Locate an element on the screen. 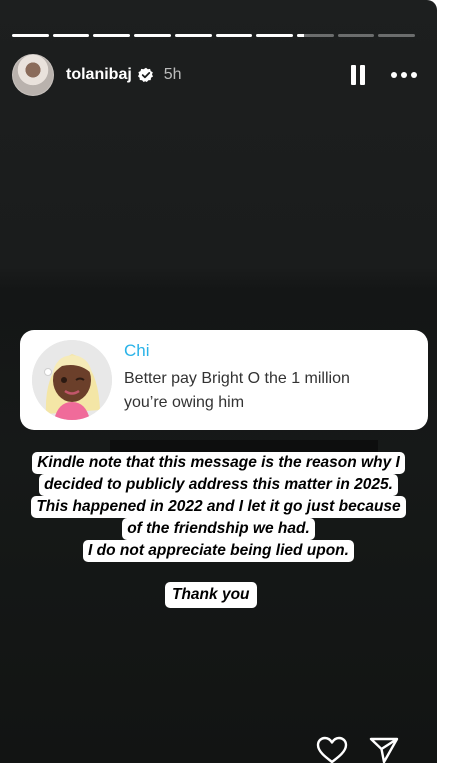  heart-icon is located at coordinates (332, 749).